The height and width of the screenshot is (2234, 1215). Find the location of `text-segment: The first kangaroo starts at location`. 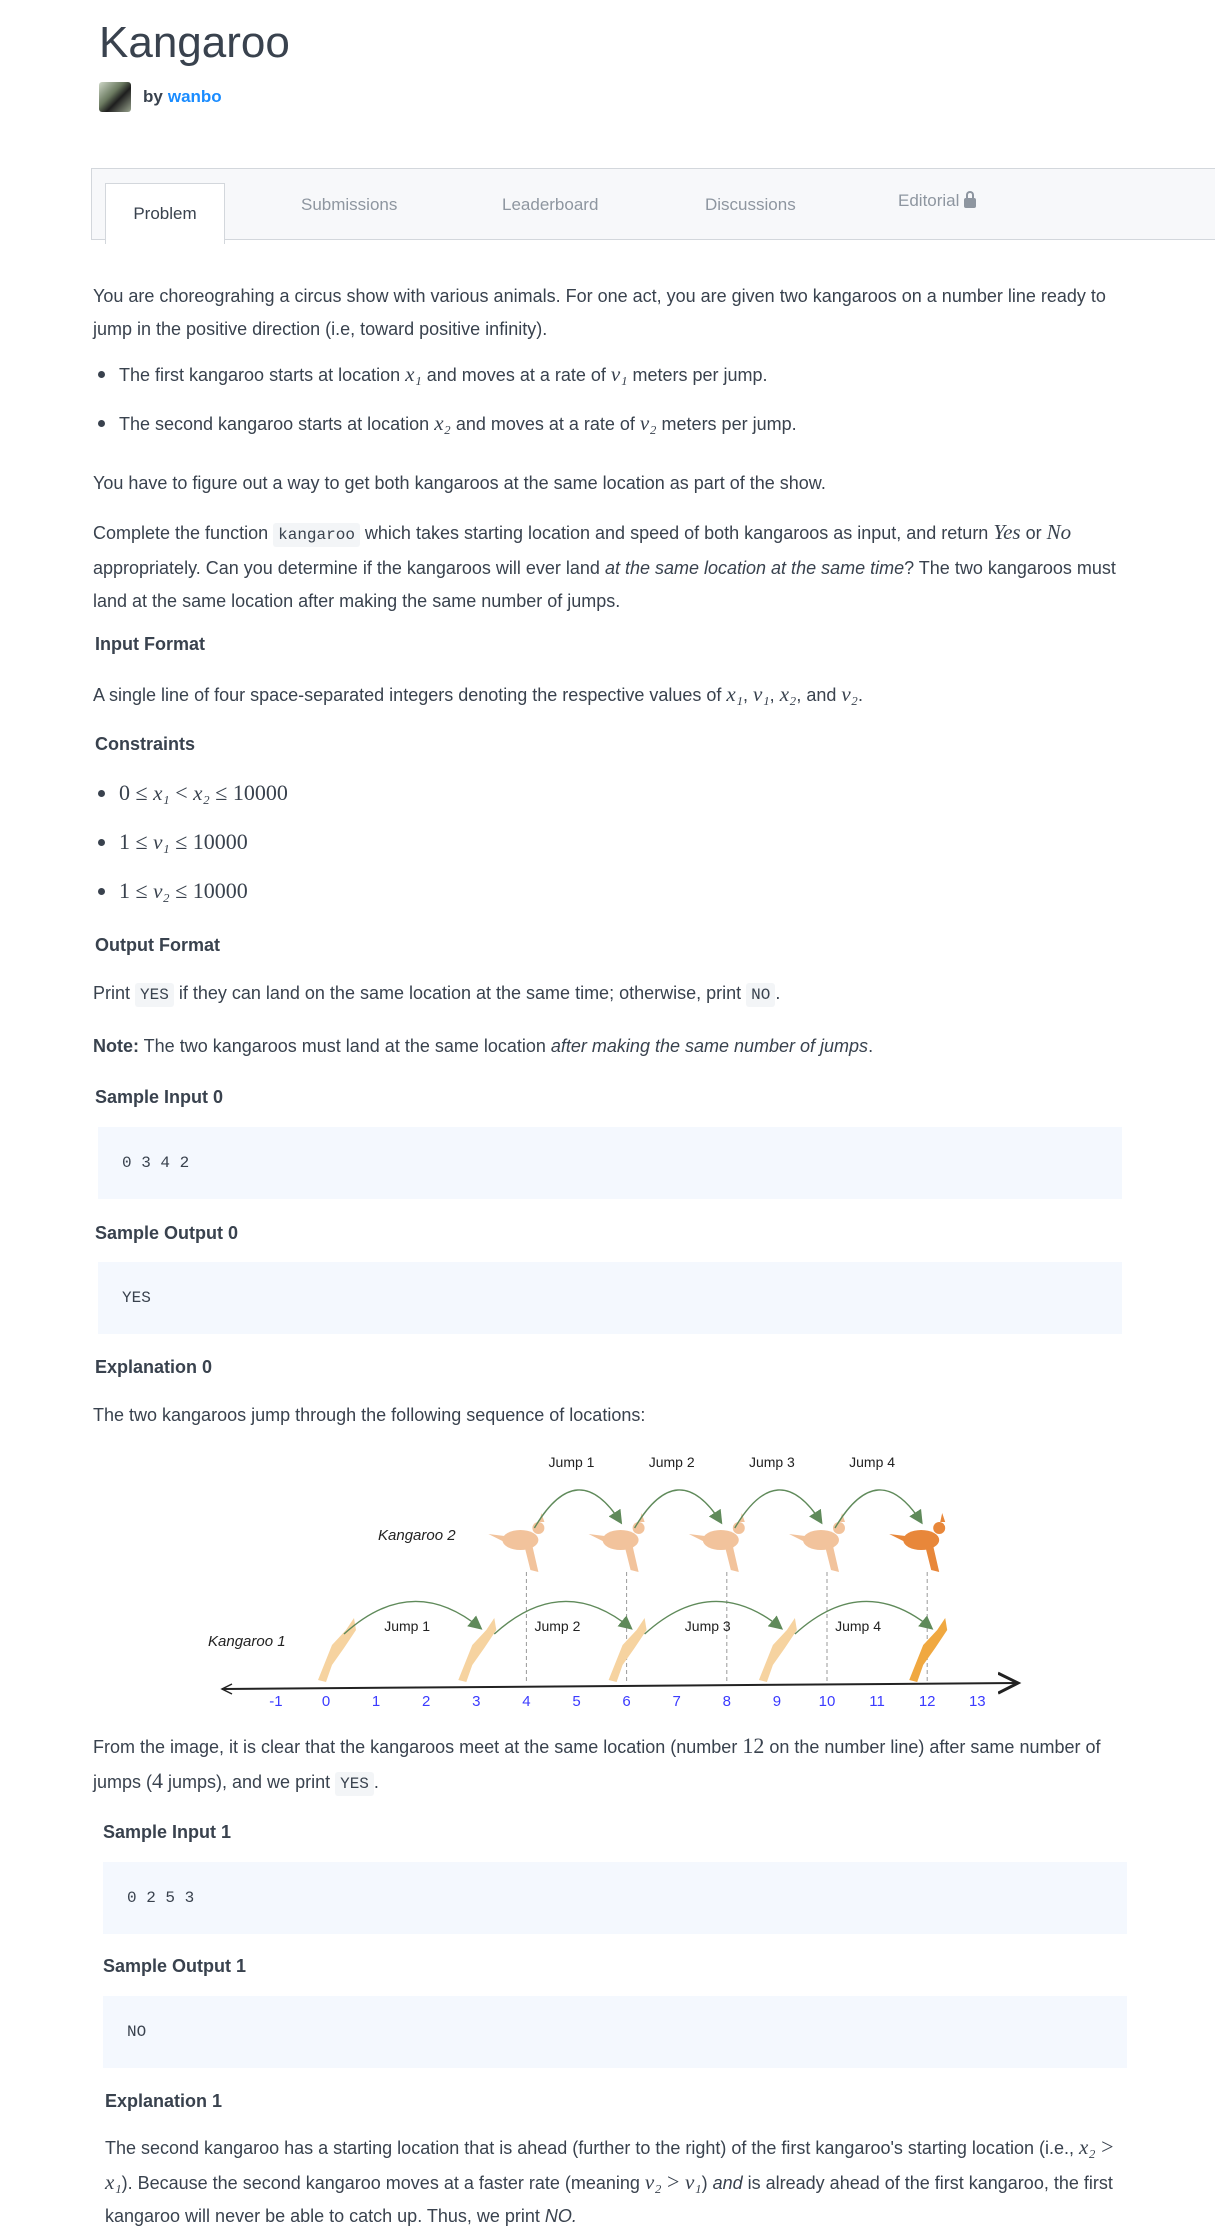

text-segment: The first kangaroo starts at location is located at coordinates (262, 375).